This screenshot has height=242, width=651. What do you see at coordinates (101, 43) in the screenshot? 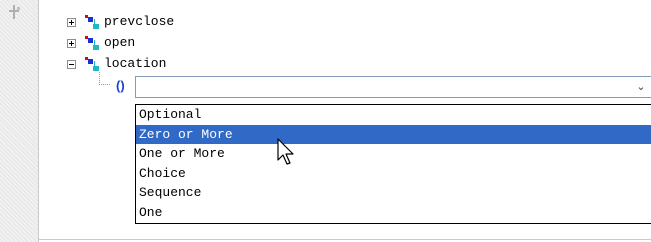
I see `tree-node-open: open` at bounding box center [101, 43].